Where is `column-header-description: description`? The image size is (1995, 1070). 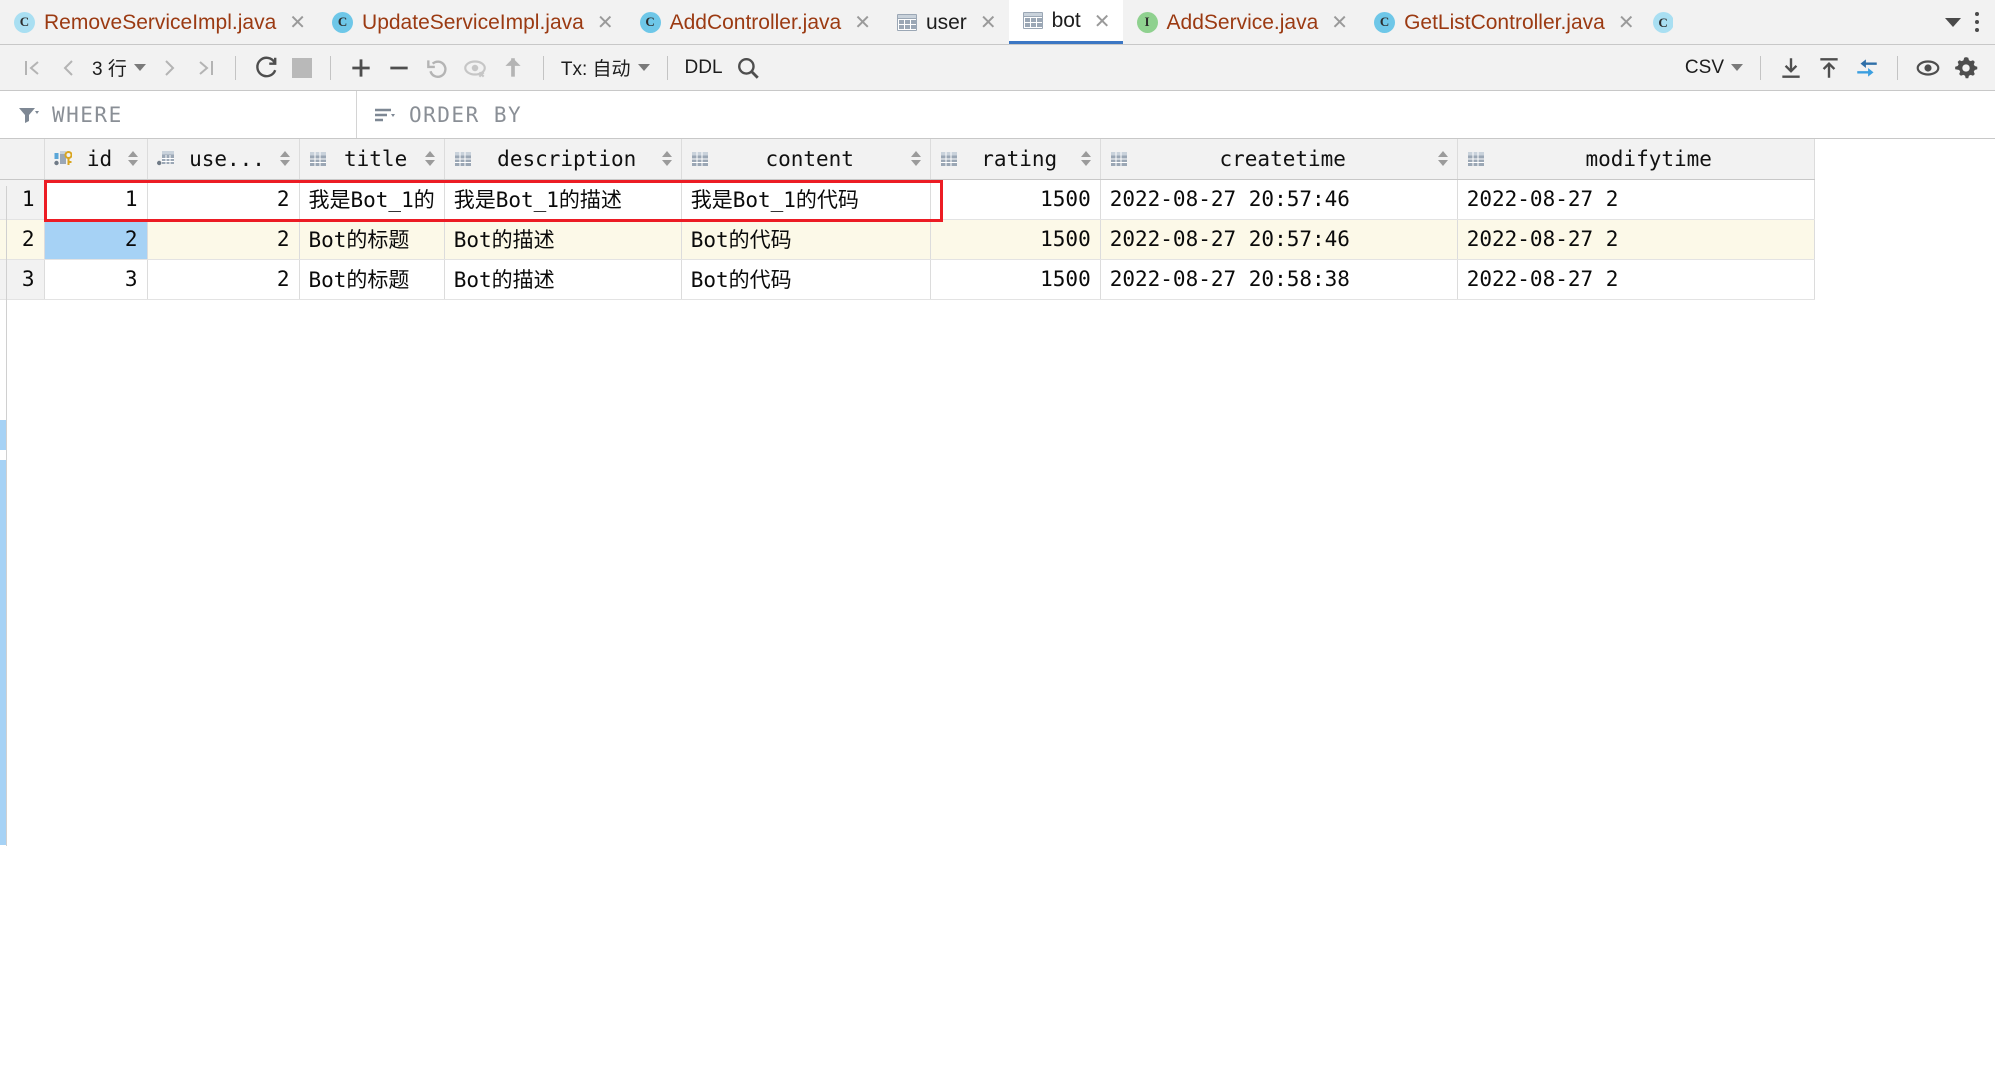
column-header-description: description is located at coordinates (563, 159).